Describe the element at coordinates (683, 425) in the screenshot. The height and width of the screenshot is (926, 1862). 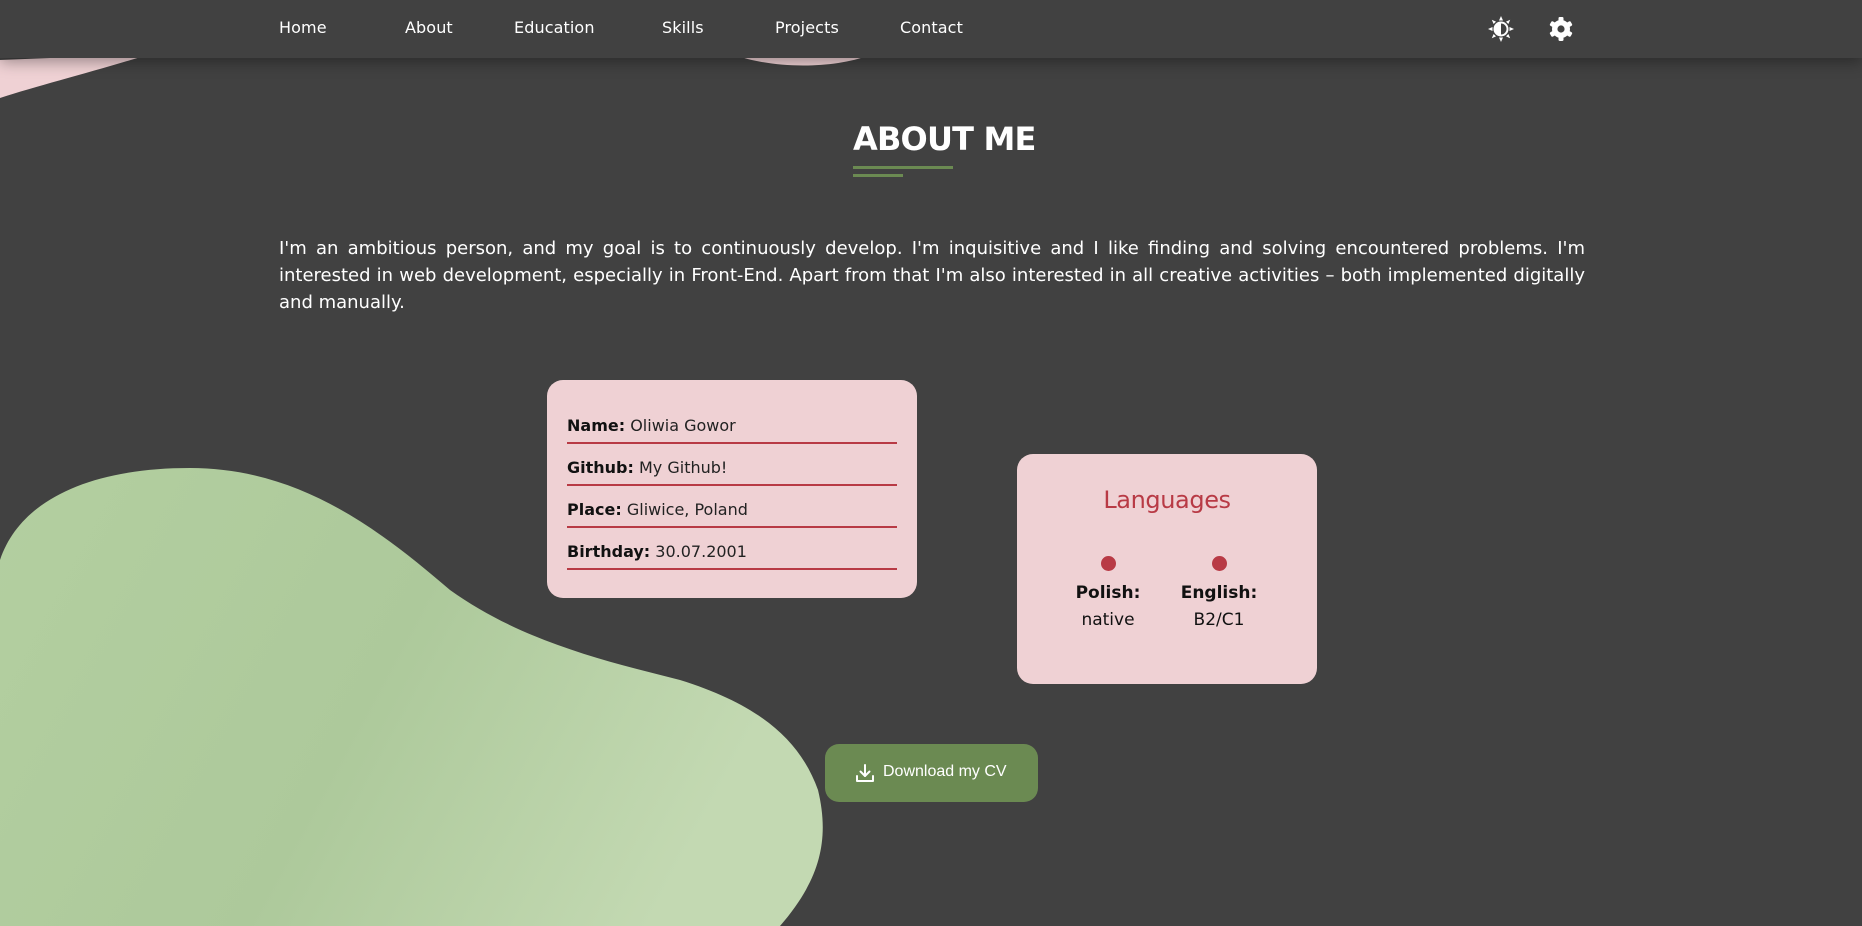
I see `name-value: Oliwia Gowor` at that location.